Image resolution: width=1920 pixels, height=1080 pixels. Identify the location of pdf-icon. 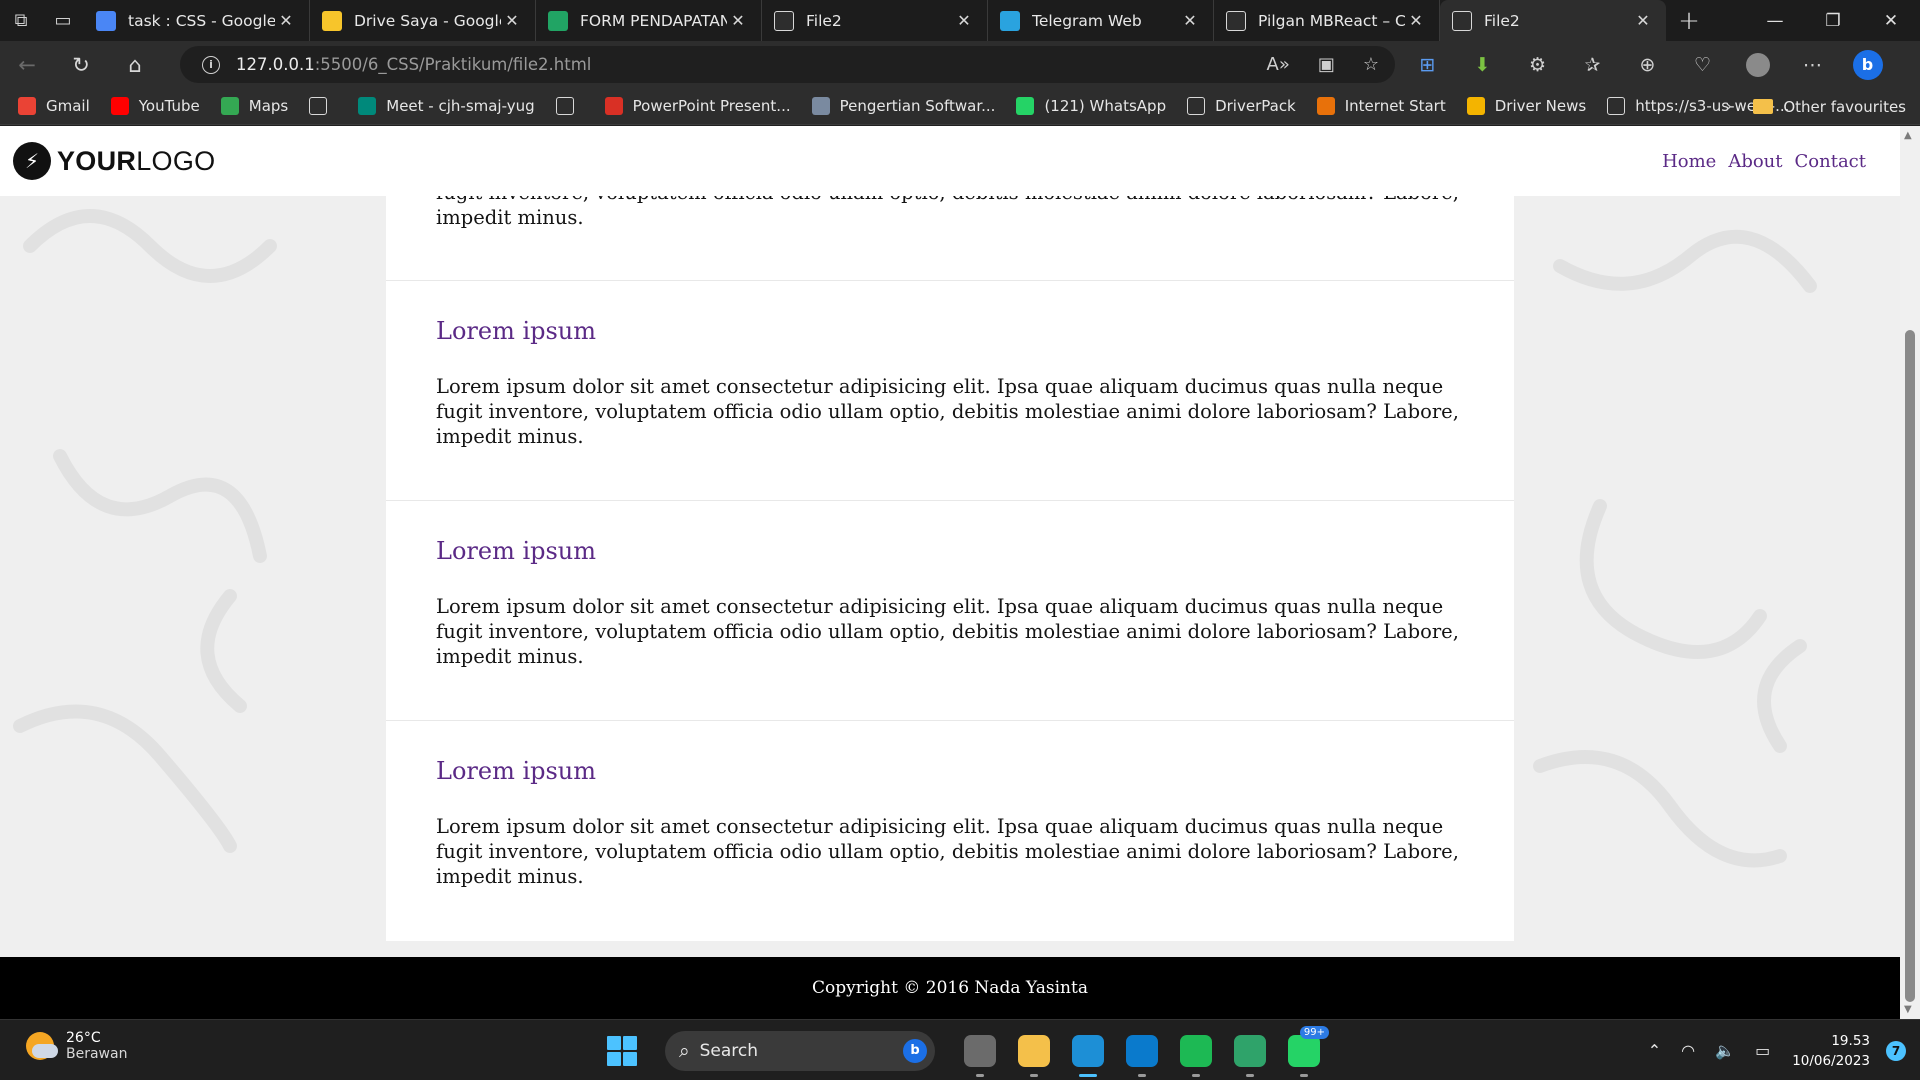
(613, 106).